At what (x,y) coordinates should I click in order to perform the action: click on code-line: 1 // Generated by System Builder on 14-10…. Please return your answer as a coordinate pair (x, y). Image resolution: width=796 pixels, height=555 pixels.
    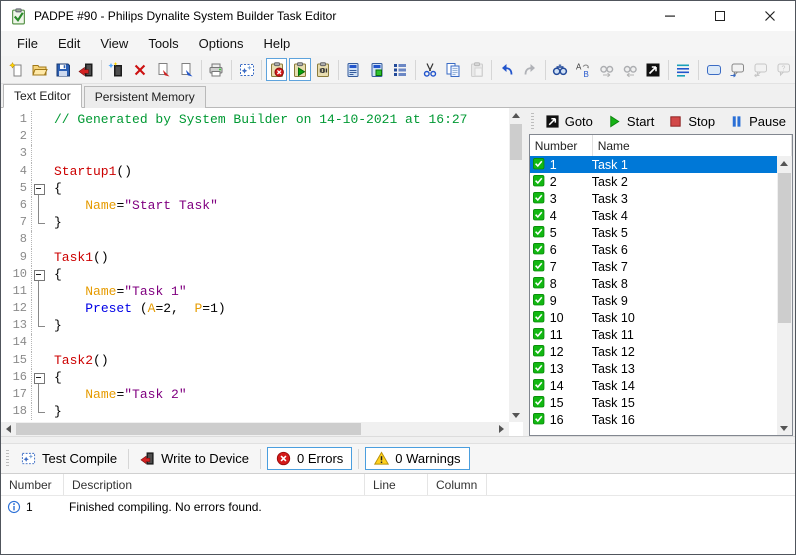
    Looking at the image, I should click on (255, 120).